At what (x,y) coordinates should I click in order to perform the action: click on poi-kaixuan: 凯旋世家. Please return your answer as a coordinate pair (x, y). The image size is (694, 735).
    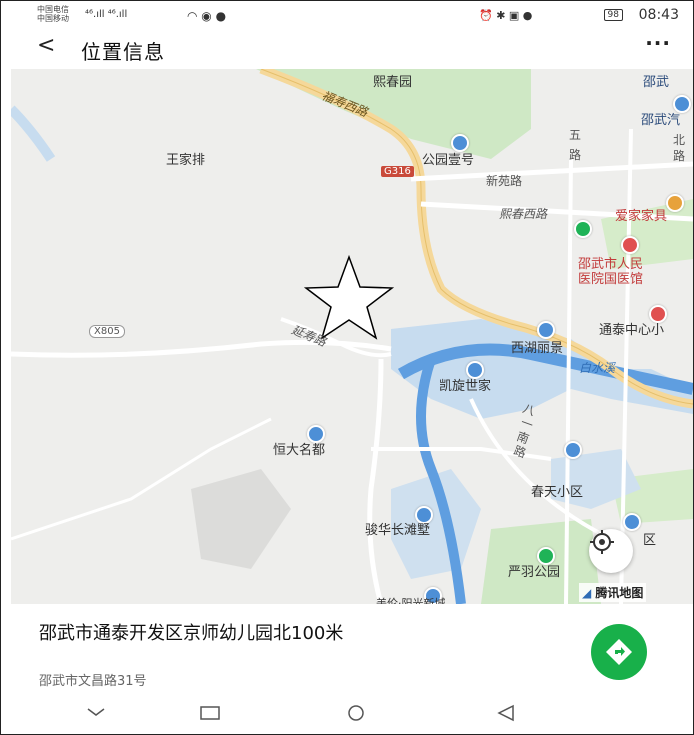
    Looking at the image, I should click on (465, 384).